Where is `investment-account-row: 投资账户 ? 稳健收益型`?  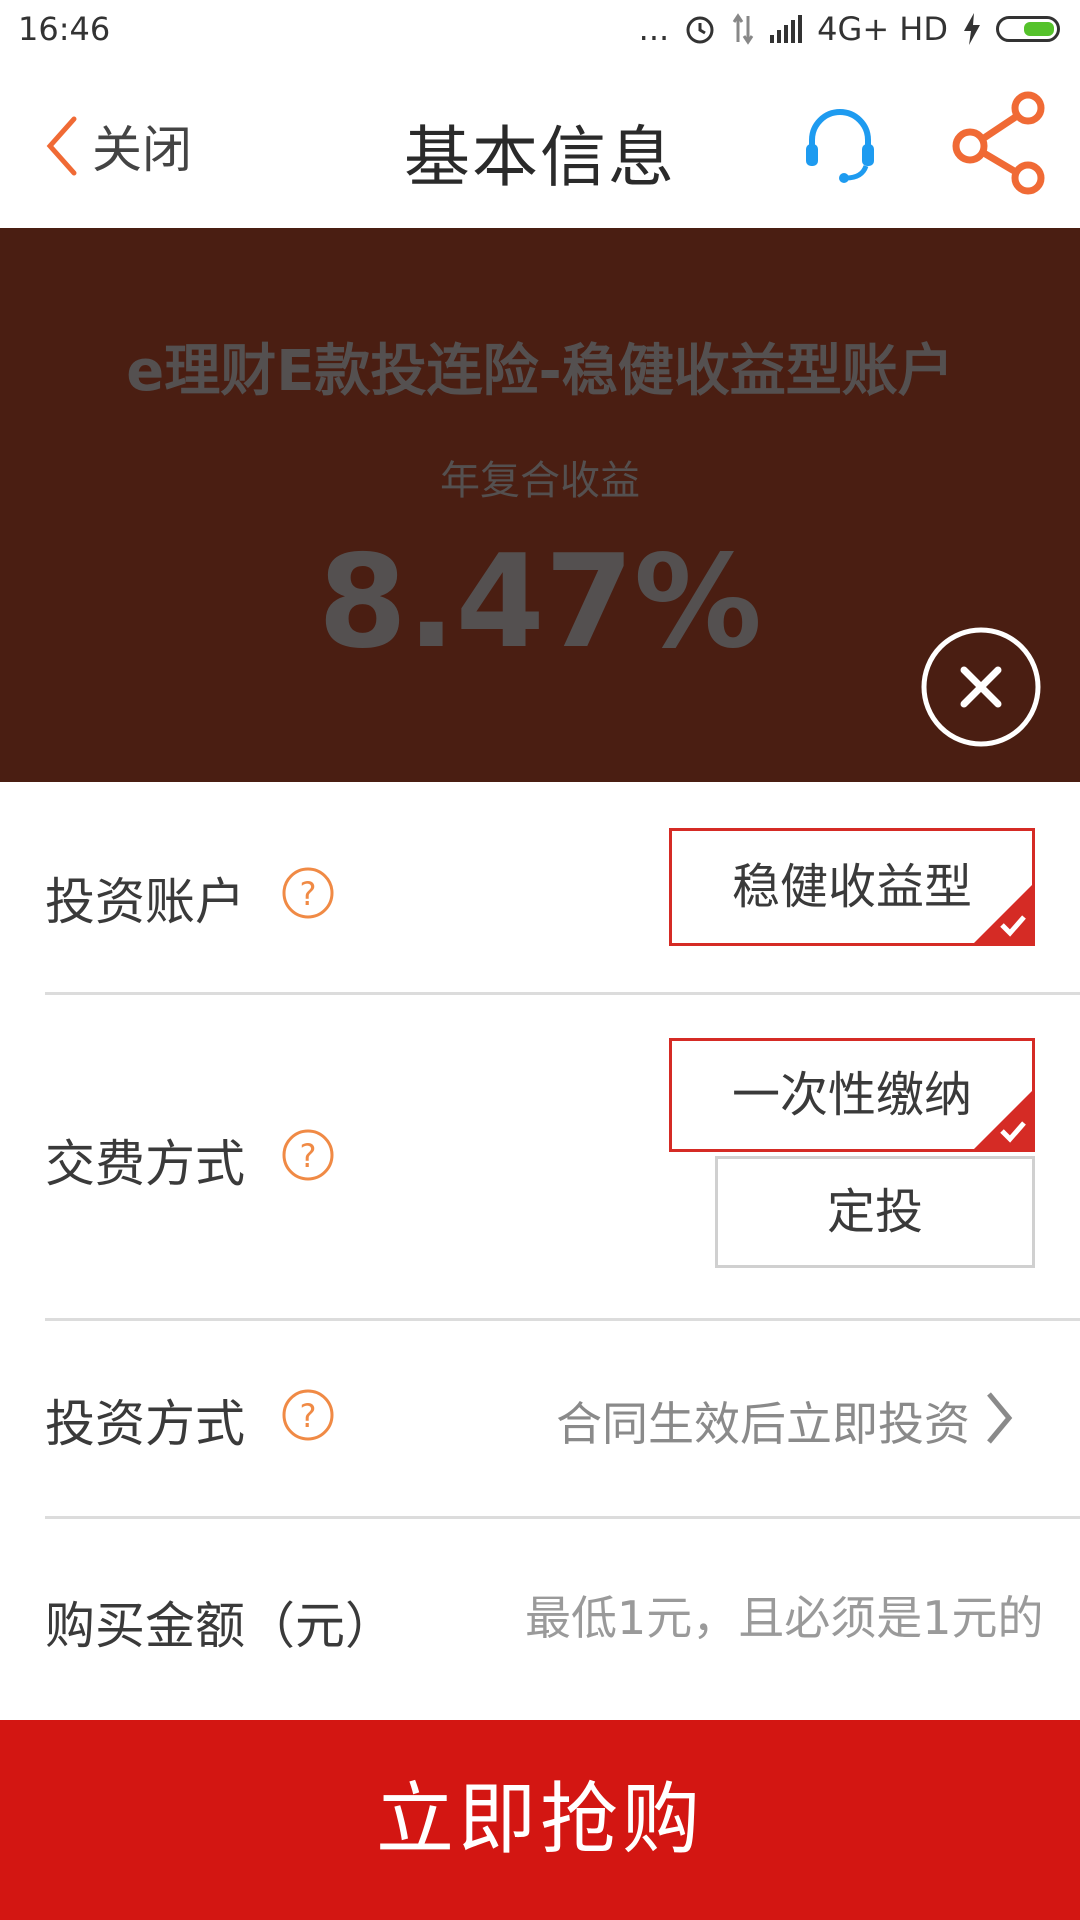 investment-account-row: 投资账户 ? 稳健收益型 is located at coordinates (562, 888).